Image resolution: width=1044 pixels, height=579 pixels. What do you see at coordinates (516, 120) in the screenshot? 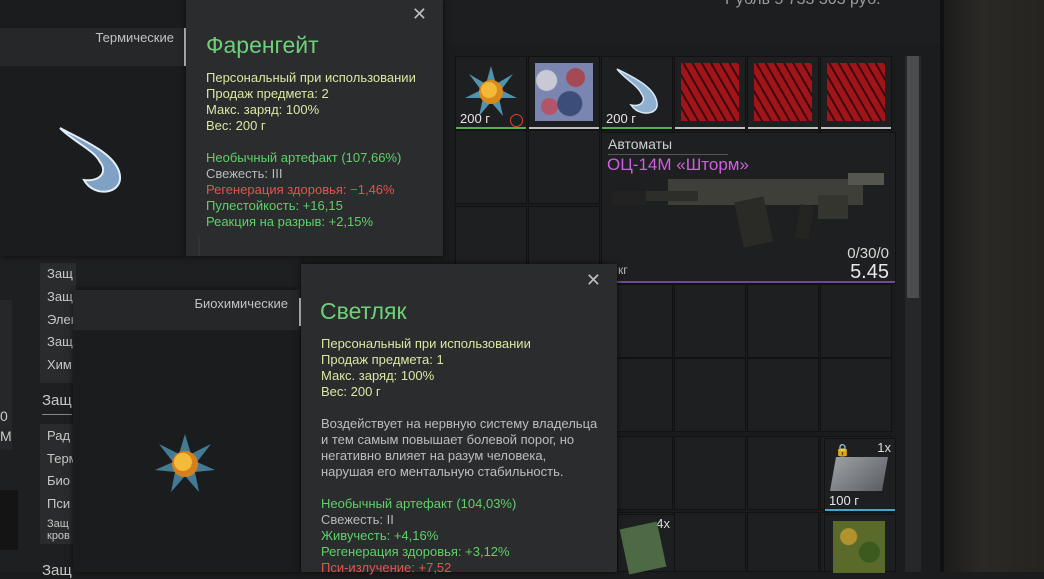
I see `clock-icon` at bounding box center [516, 120].